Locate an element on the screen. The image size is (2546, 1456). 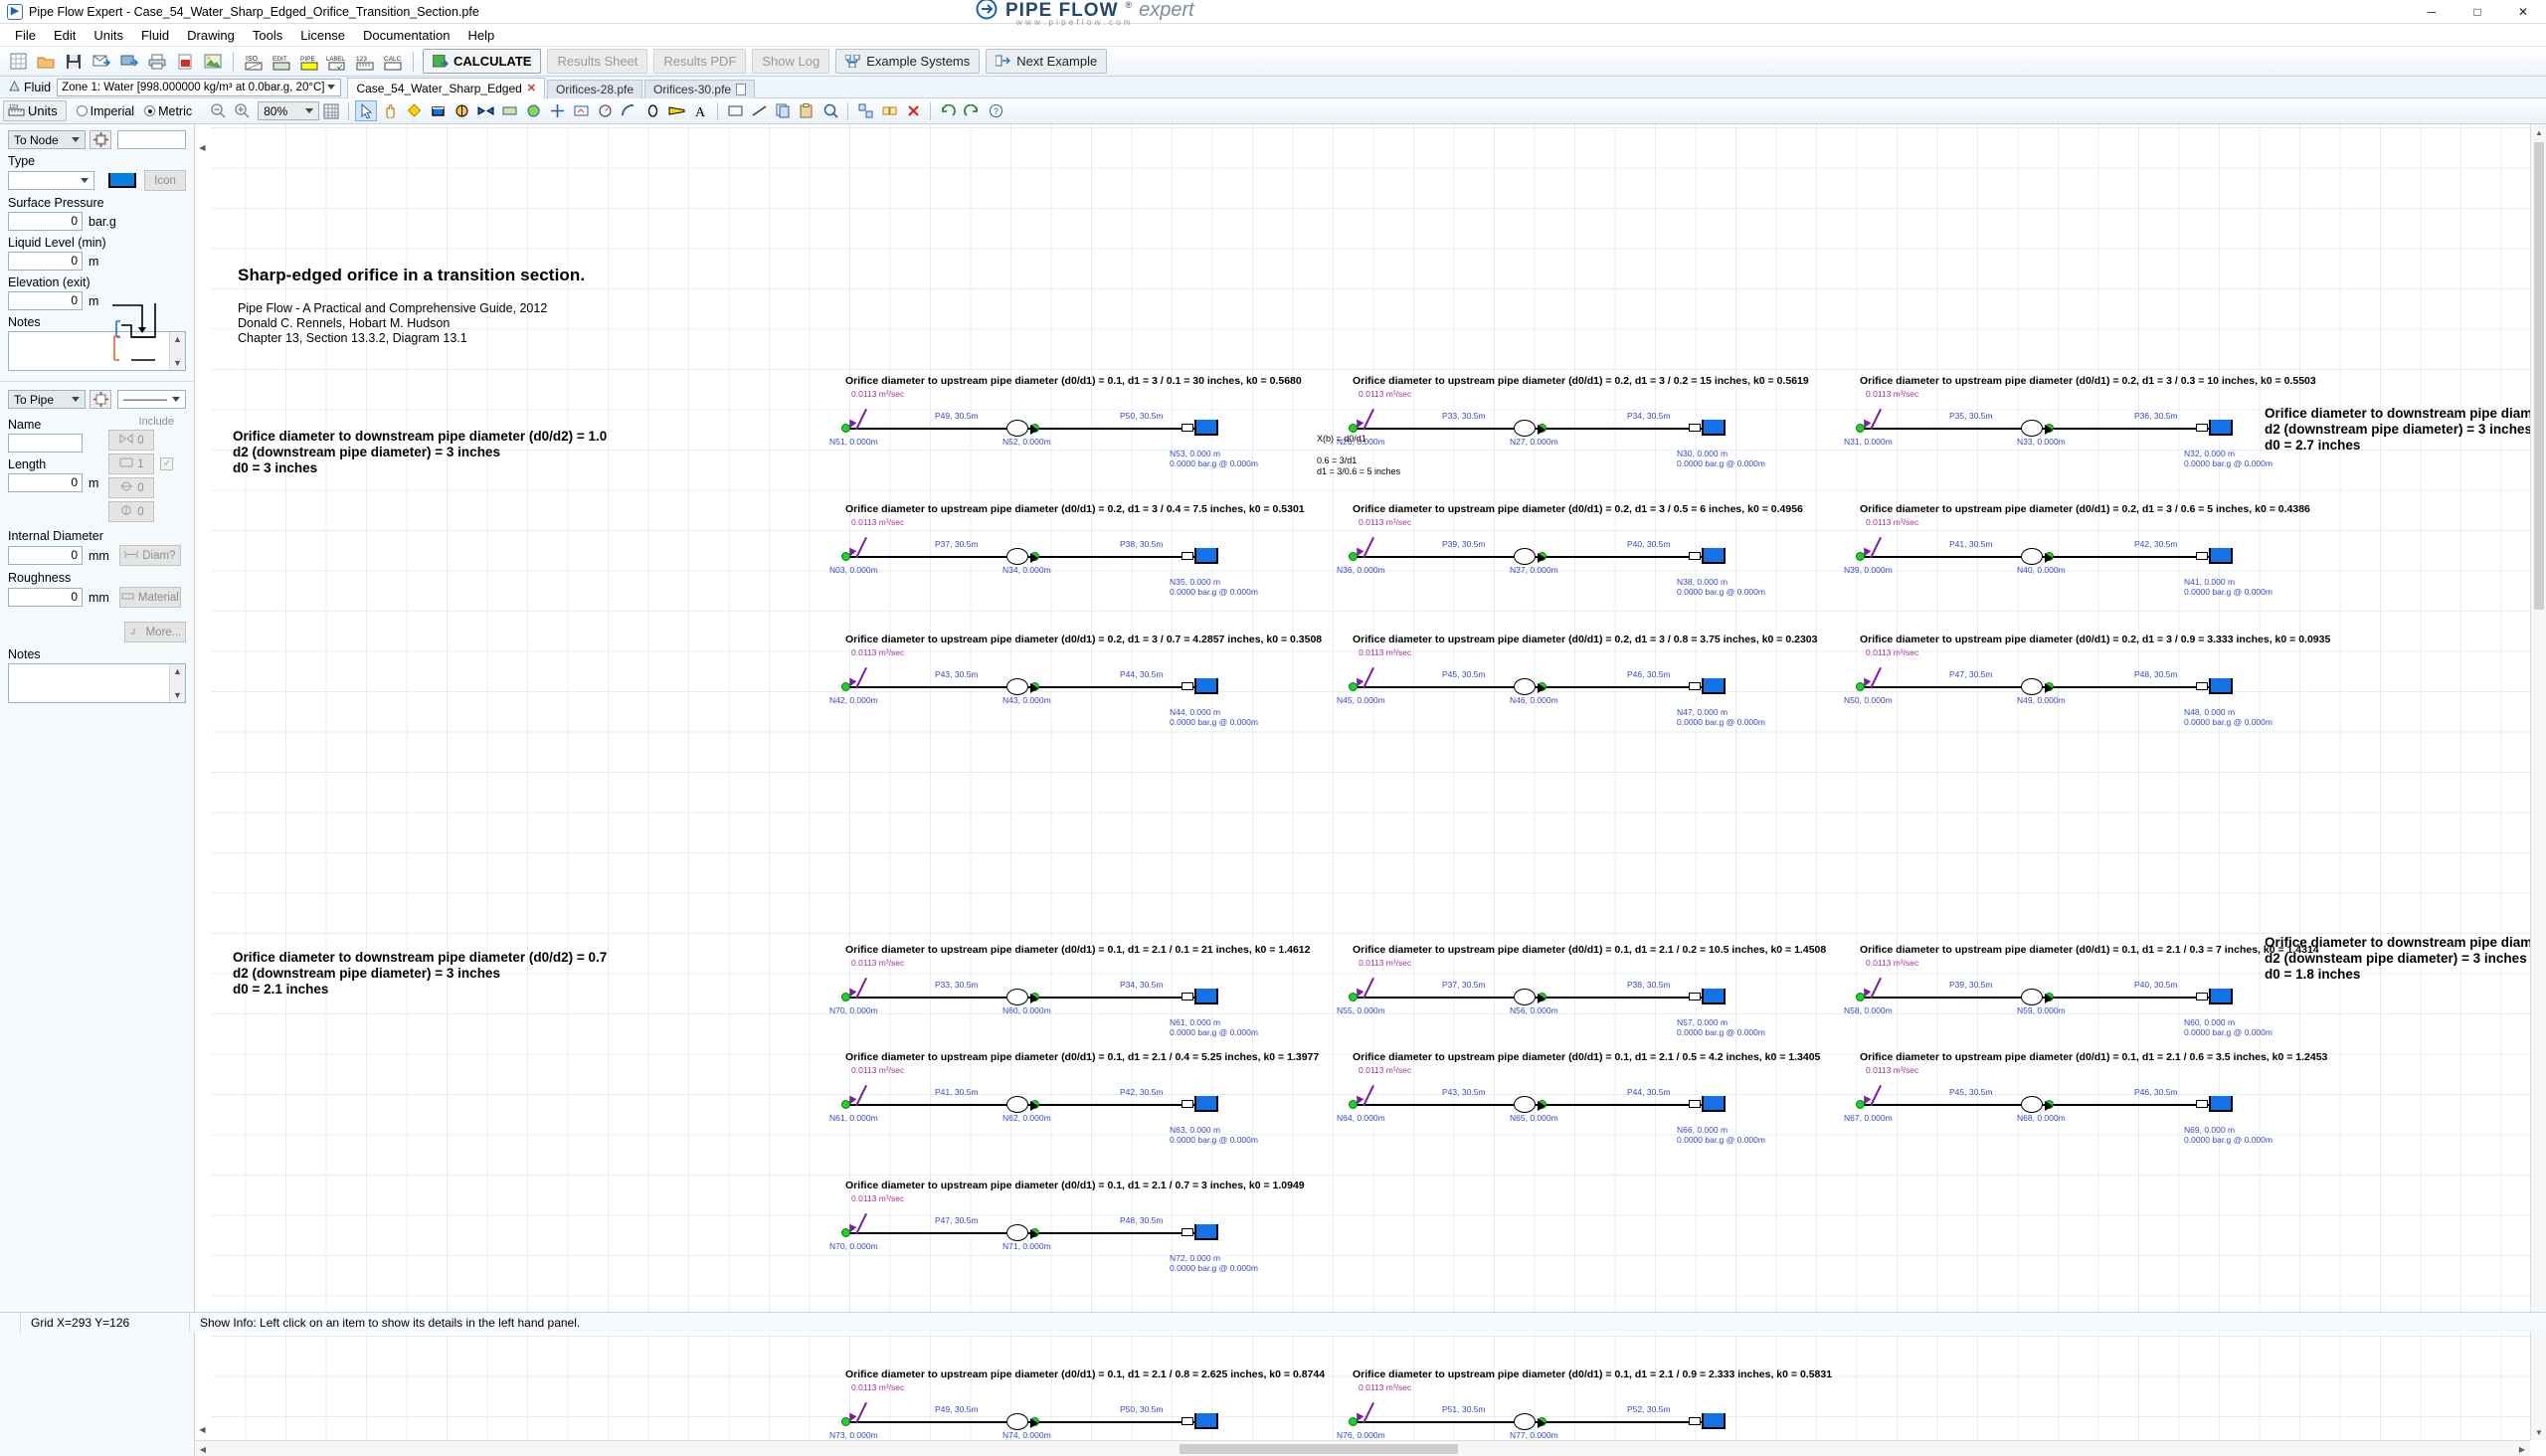
flow-icon is located at coordinates (533, 110).